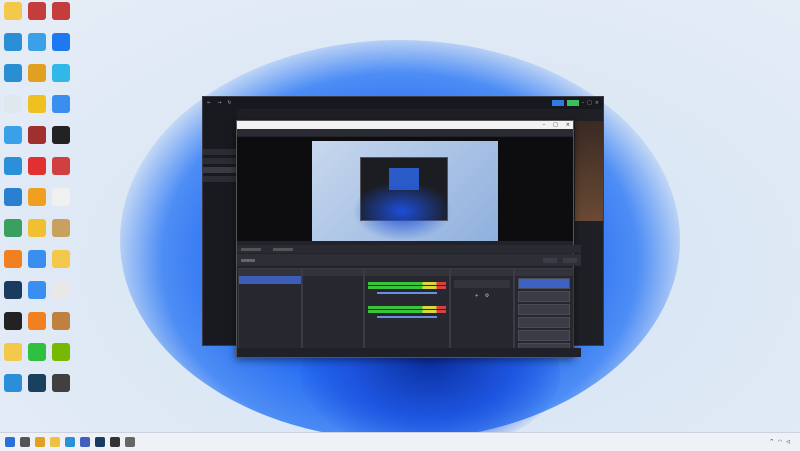 This screenshot has width=800, height=451. What do you see at coordinates (85, 442) in the screenshot?
I see `store-icon` at bounding box center [85, 442].